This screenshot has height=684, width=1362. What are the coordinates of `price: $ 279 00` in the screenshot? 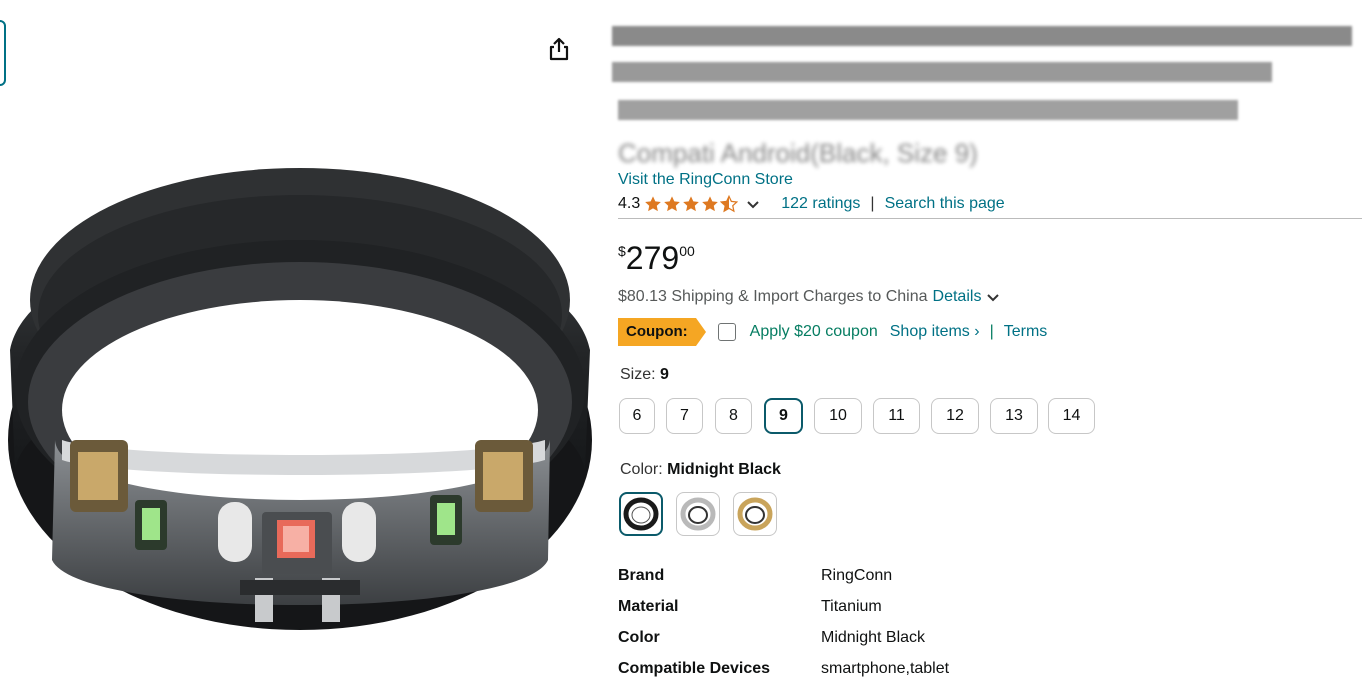 It's located at (656, 258).